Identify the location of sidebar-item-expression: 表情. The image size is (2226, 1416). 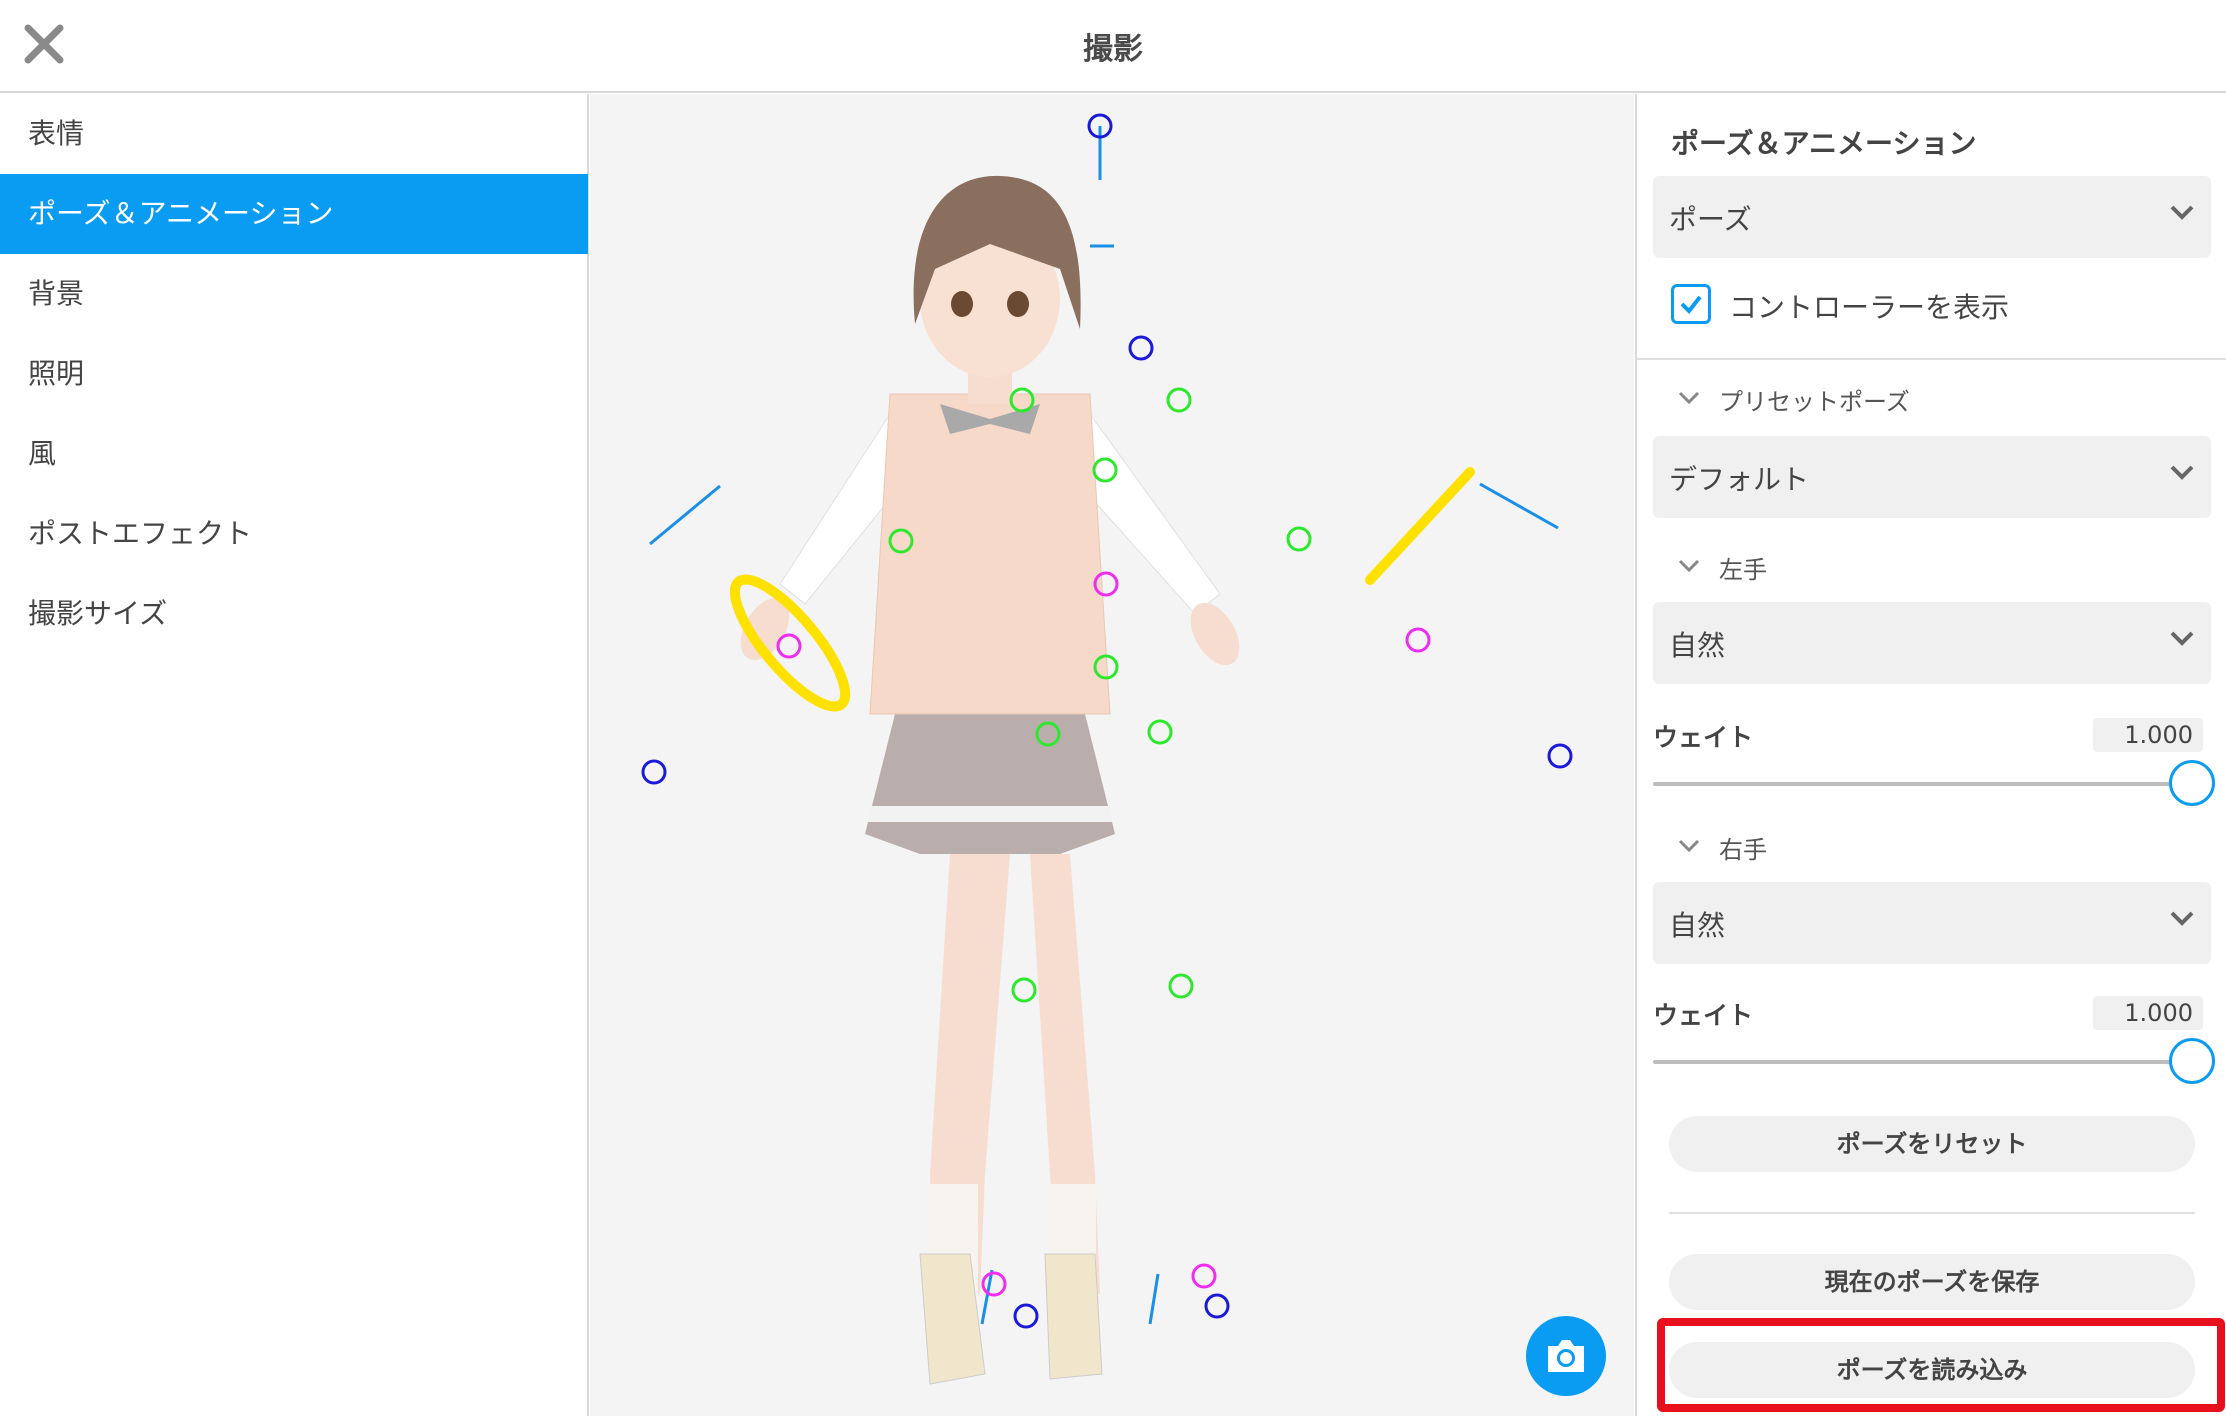
(294, 134).